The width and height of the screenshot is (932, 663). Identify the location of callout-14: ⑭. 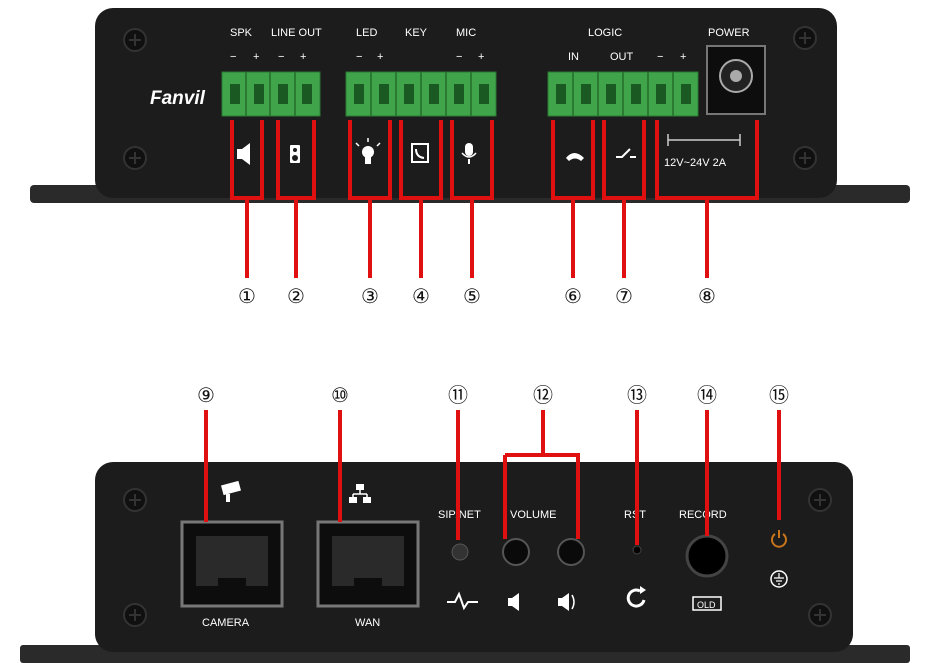
(707, 395).